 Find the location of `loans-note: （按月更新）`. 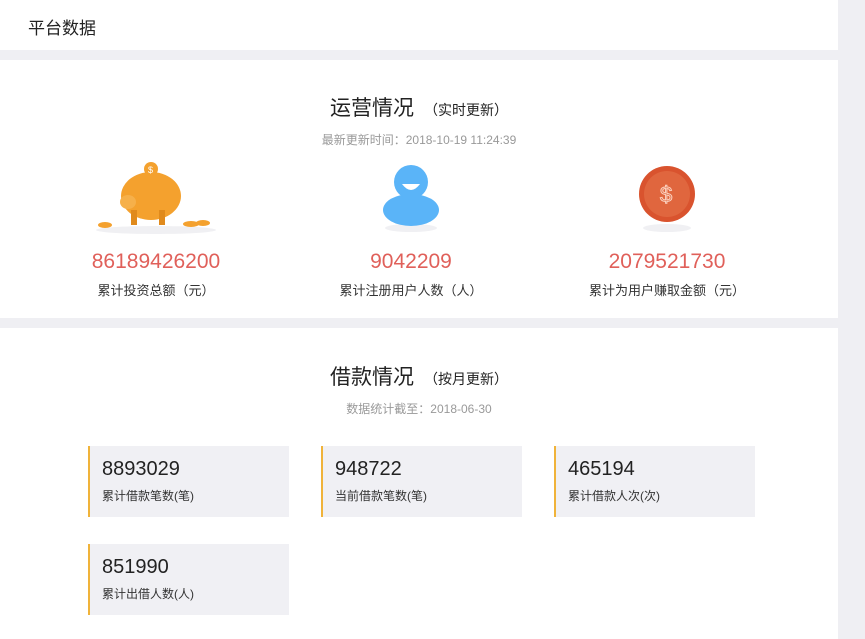

loans-note: （按月更新） is located at coordinates (466, 379).